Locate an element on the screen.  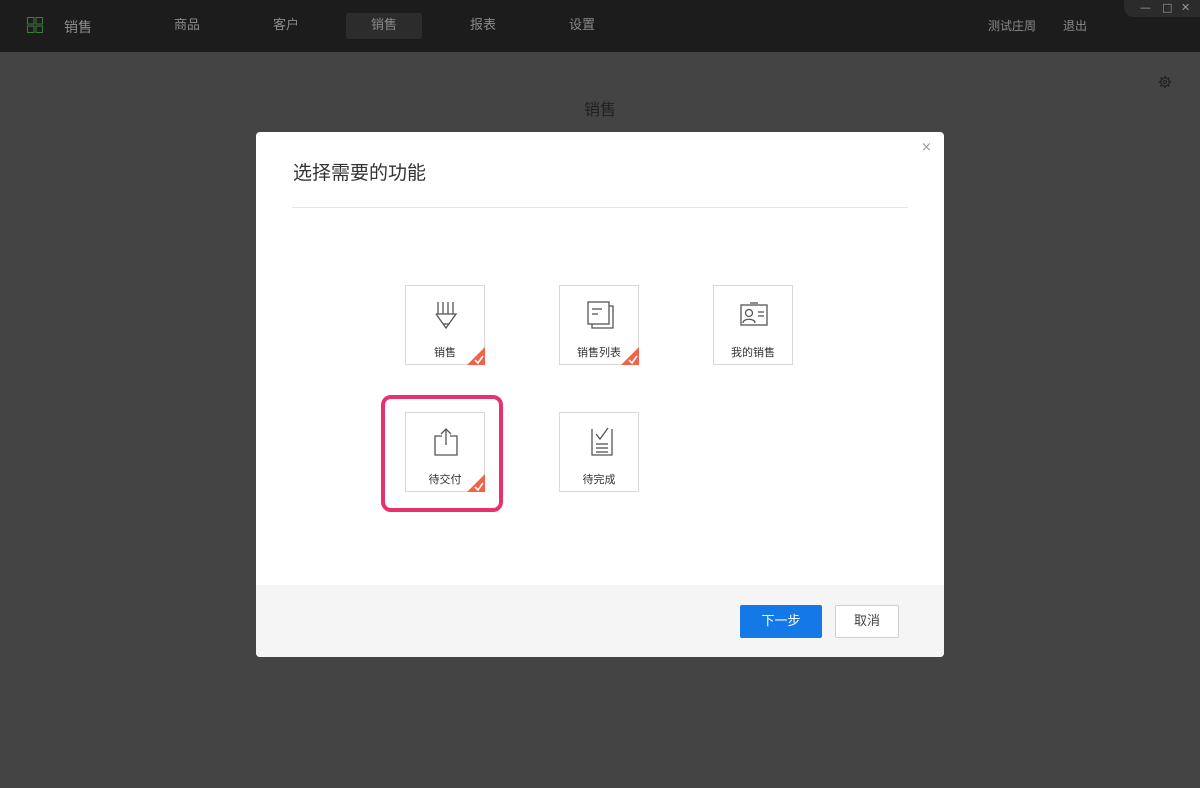
nav-item-products: 商品 is located at coordinates (187, 26).